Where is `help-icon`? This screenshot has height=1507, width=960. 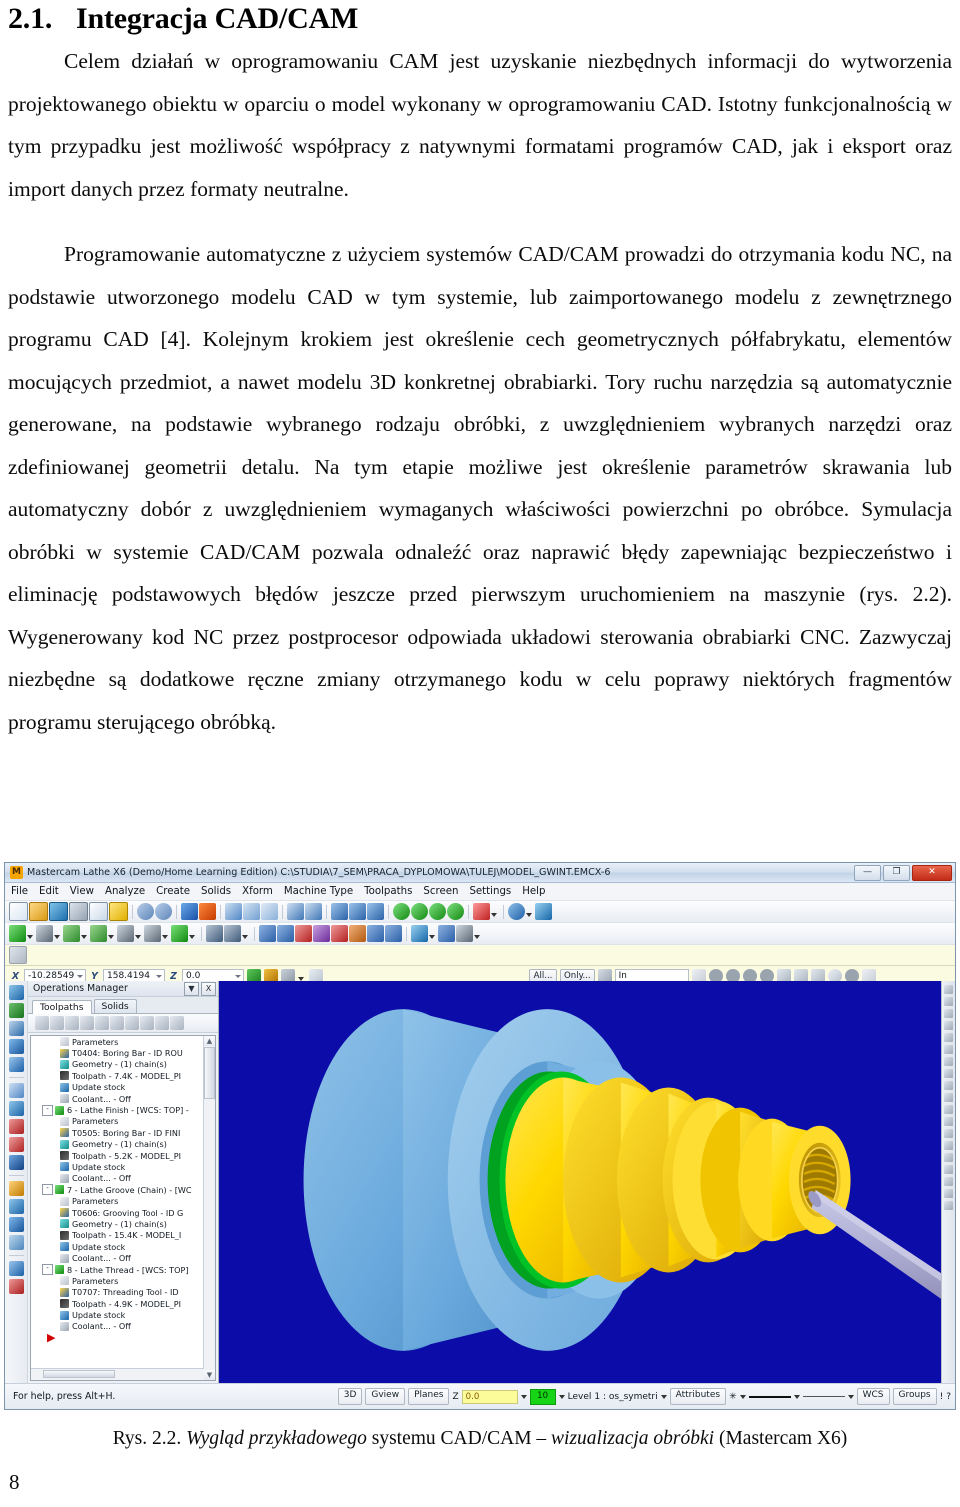 help-icon is located at coordinates (948, 1205).